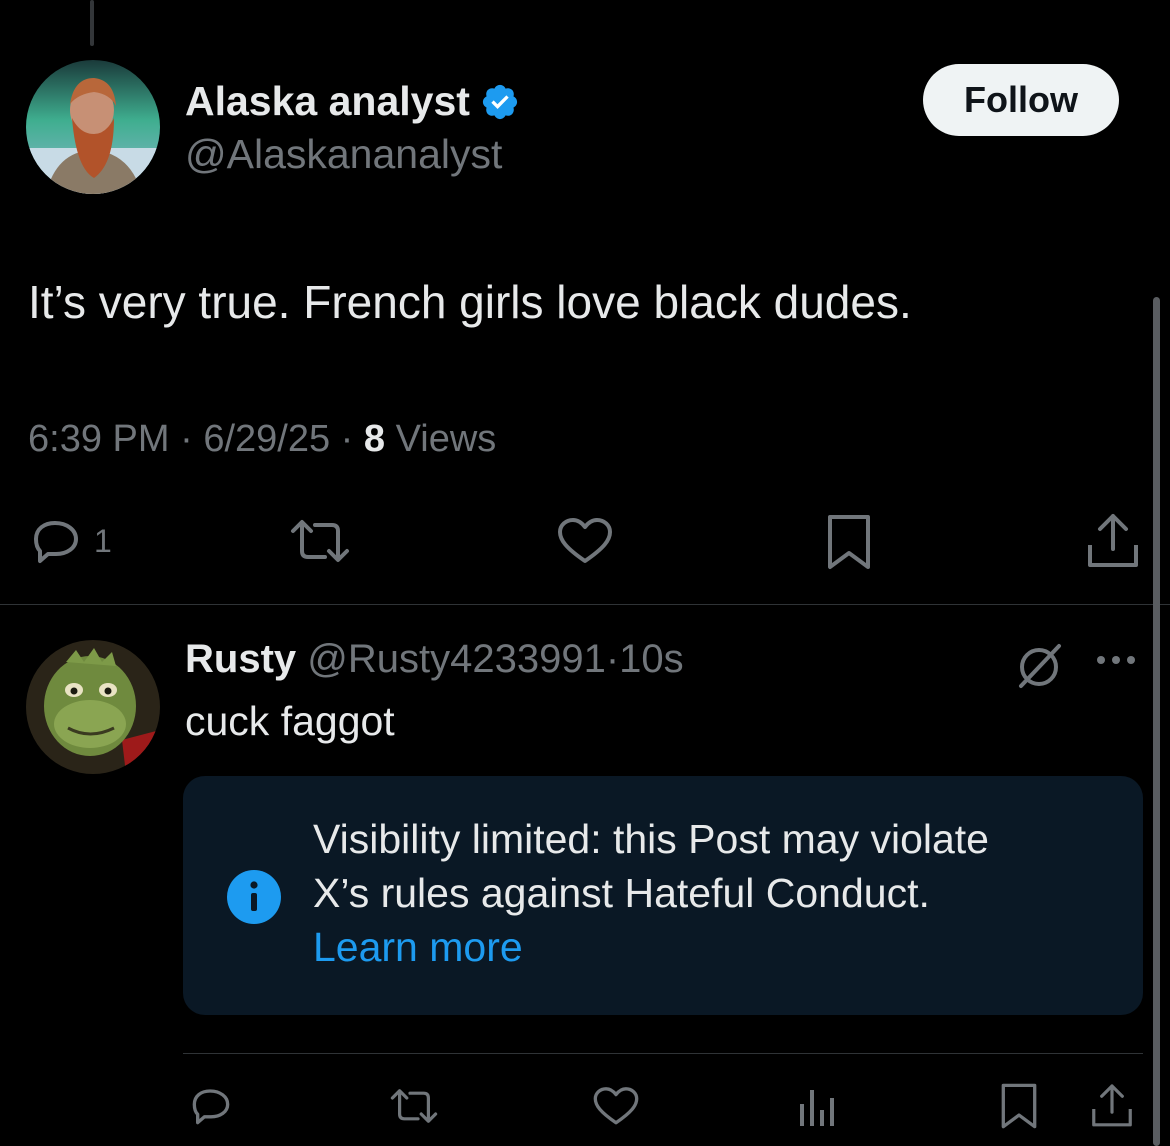 The image size is (1170, 1146). I want to click on post-action-bar: 1, so click(585, 540).